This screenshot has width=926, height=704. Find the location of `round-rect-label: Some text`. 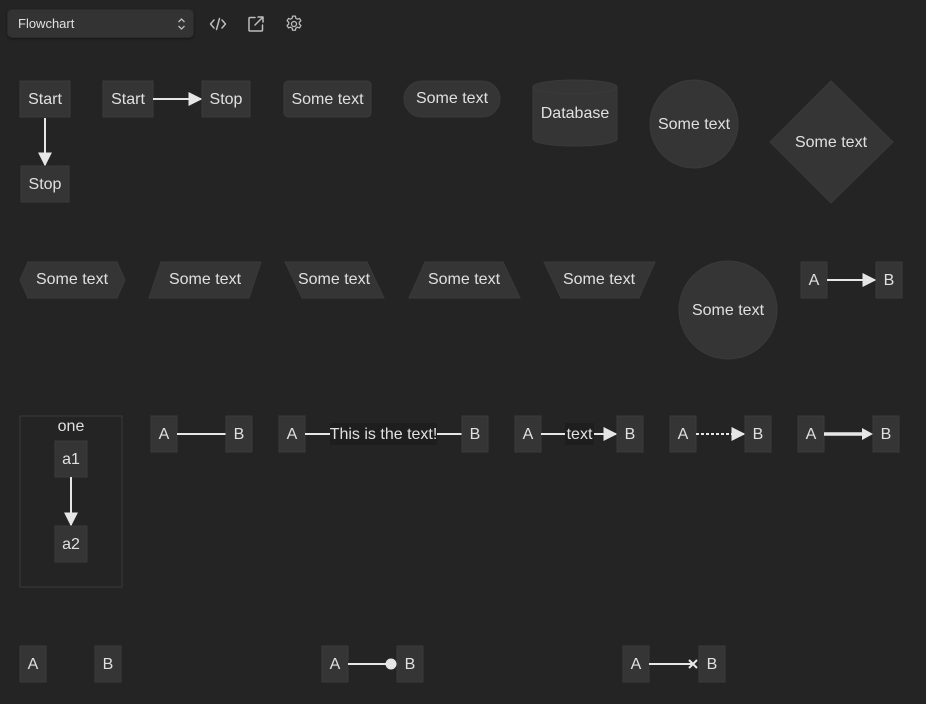

round-rect-label: Some text is located at coordinates (327, 99).